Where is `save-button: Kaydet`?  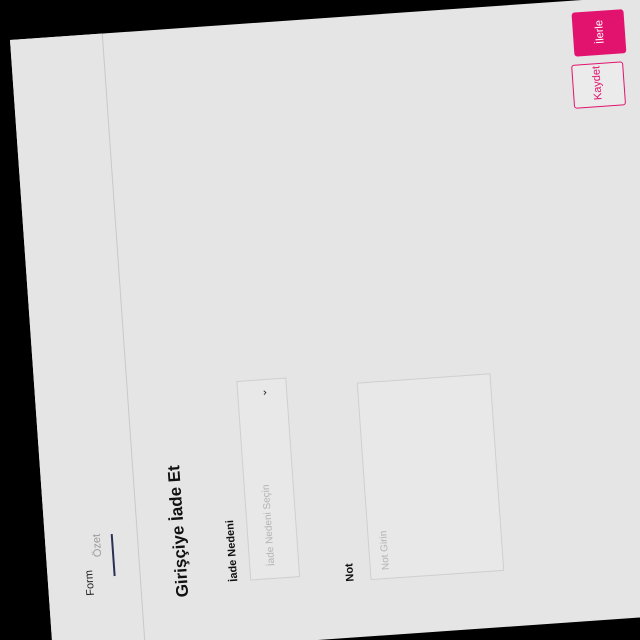
save-button: Kaydet is located at coordinates (599, 85).